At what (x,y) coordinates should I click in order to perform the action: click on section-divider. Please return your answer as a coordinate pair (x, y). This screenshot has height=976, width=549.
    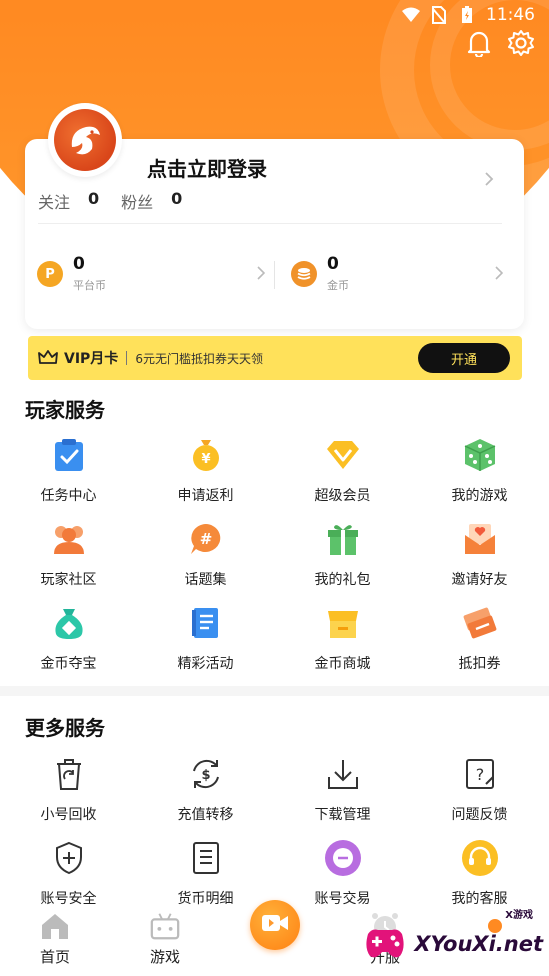
    Looking at the image, I should click on (274, 691).